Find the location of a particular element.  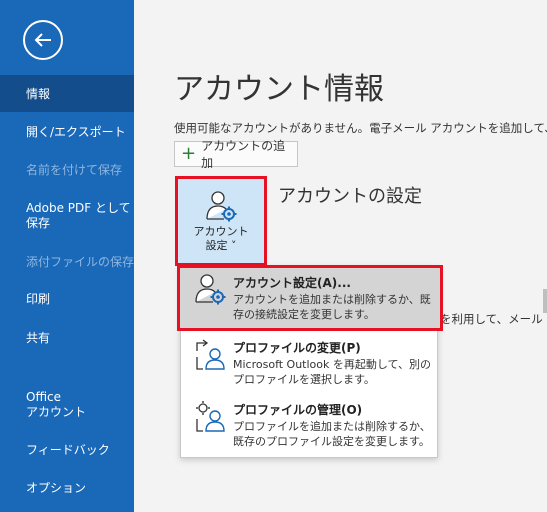

change-profile-icon is located at coordinates (210, 354).